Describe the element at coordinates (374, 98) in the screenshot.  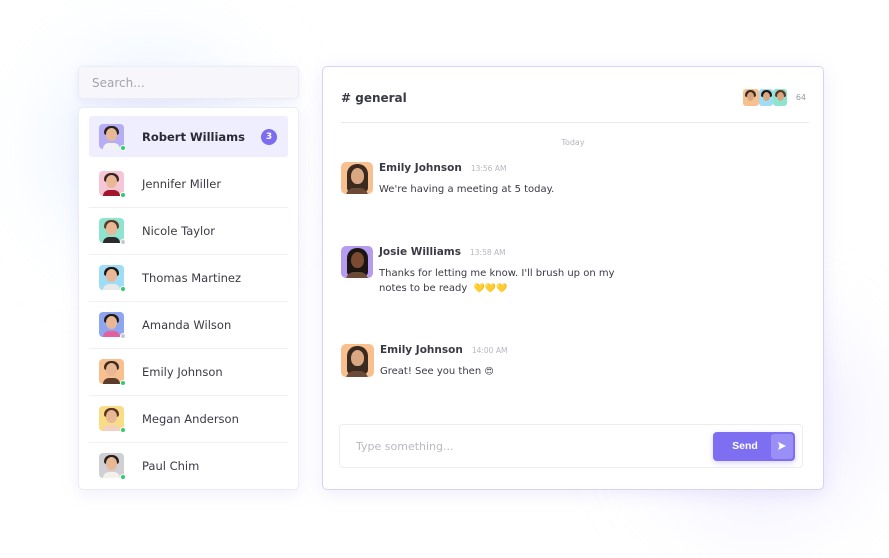
I see `channel-title: # general` at that location.